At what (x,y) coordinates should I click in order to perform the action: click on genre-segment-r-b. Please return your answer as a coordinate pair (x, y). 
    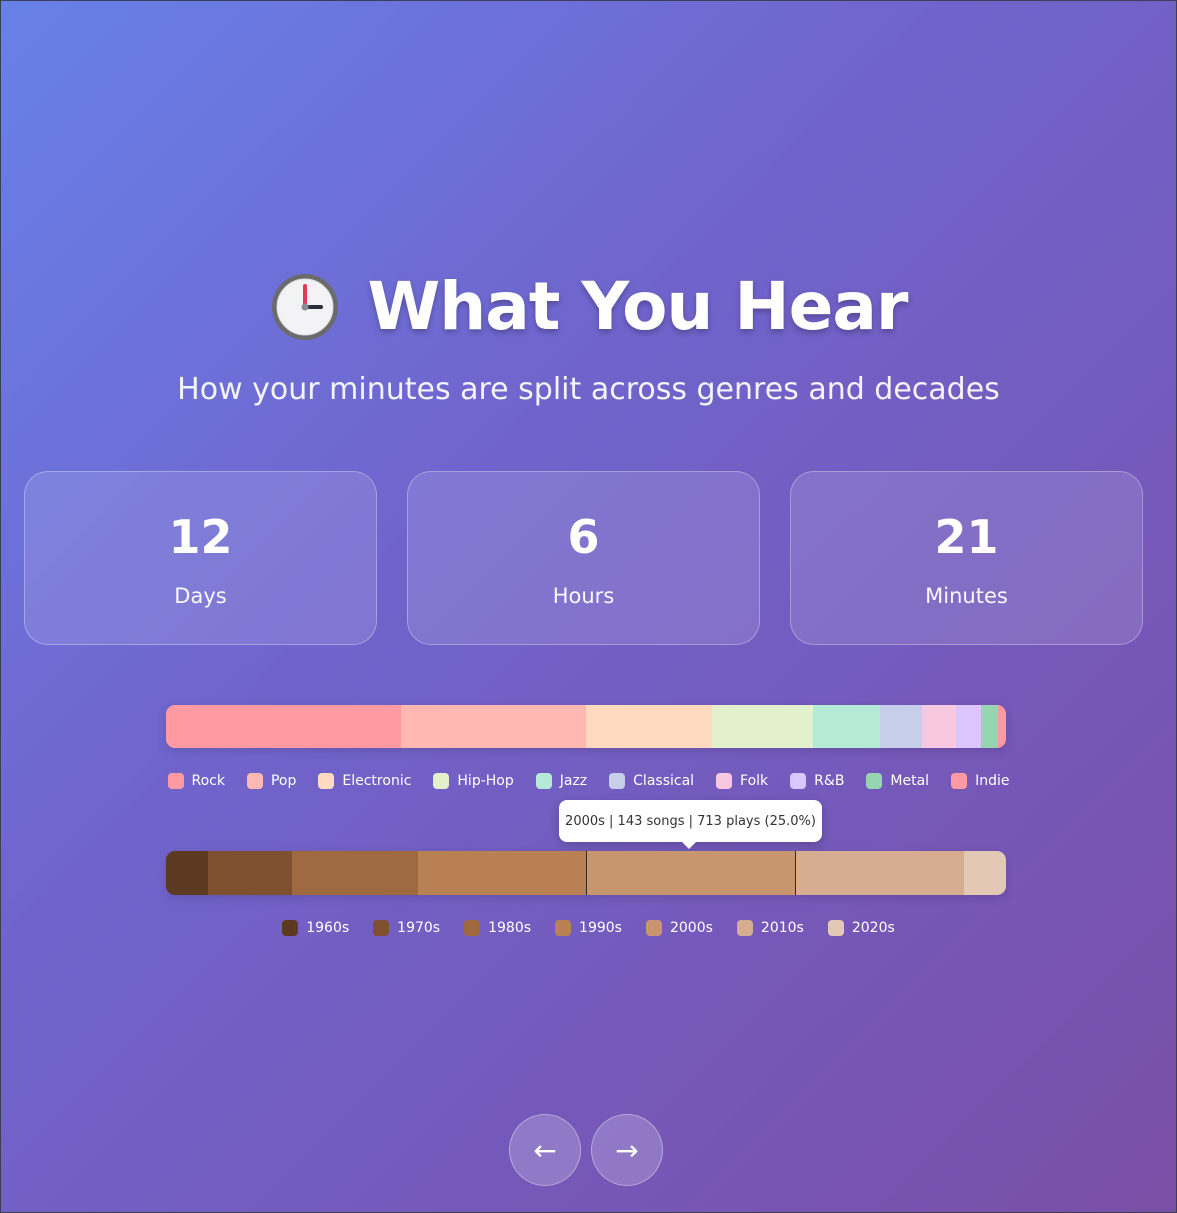
    Looking at the image, I should click on (968, 726).